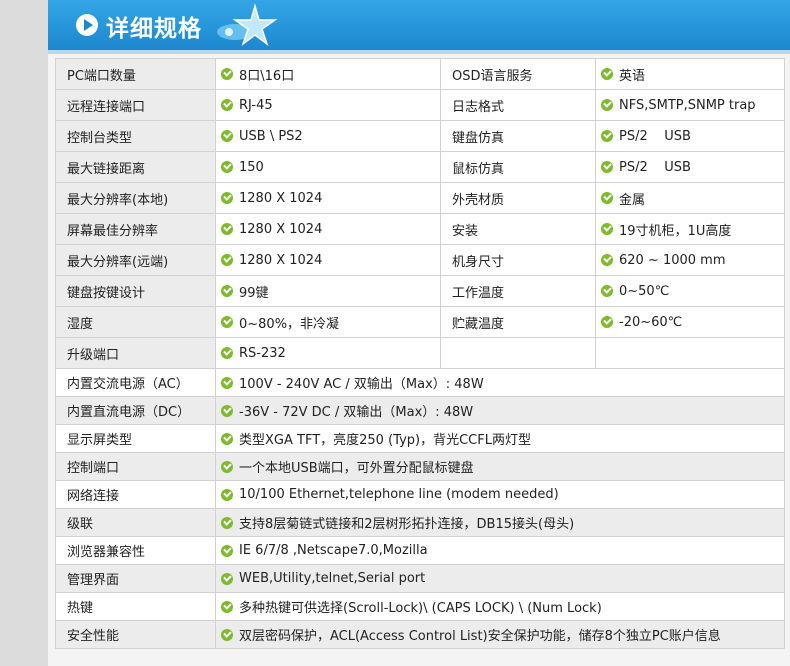 The image size is (790, 666). What do you see at coordinates (327, 74) in the screenshot?
I see `spec-value: 8口\16口` at bounding box center [327, 74].